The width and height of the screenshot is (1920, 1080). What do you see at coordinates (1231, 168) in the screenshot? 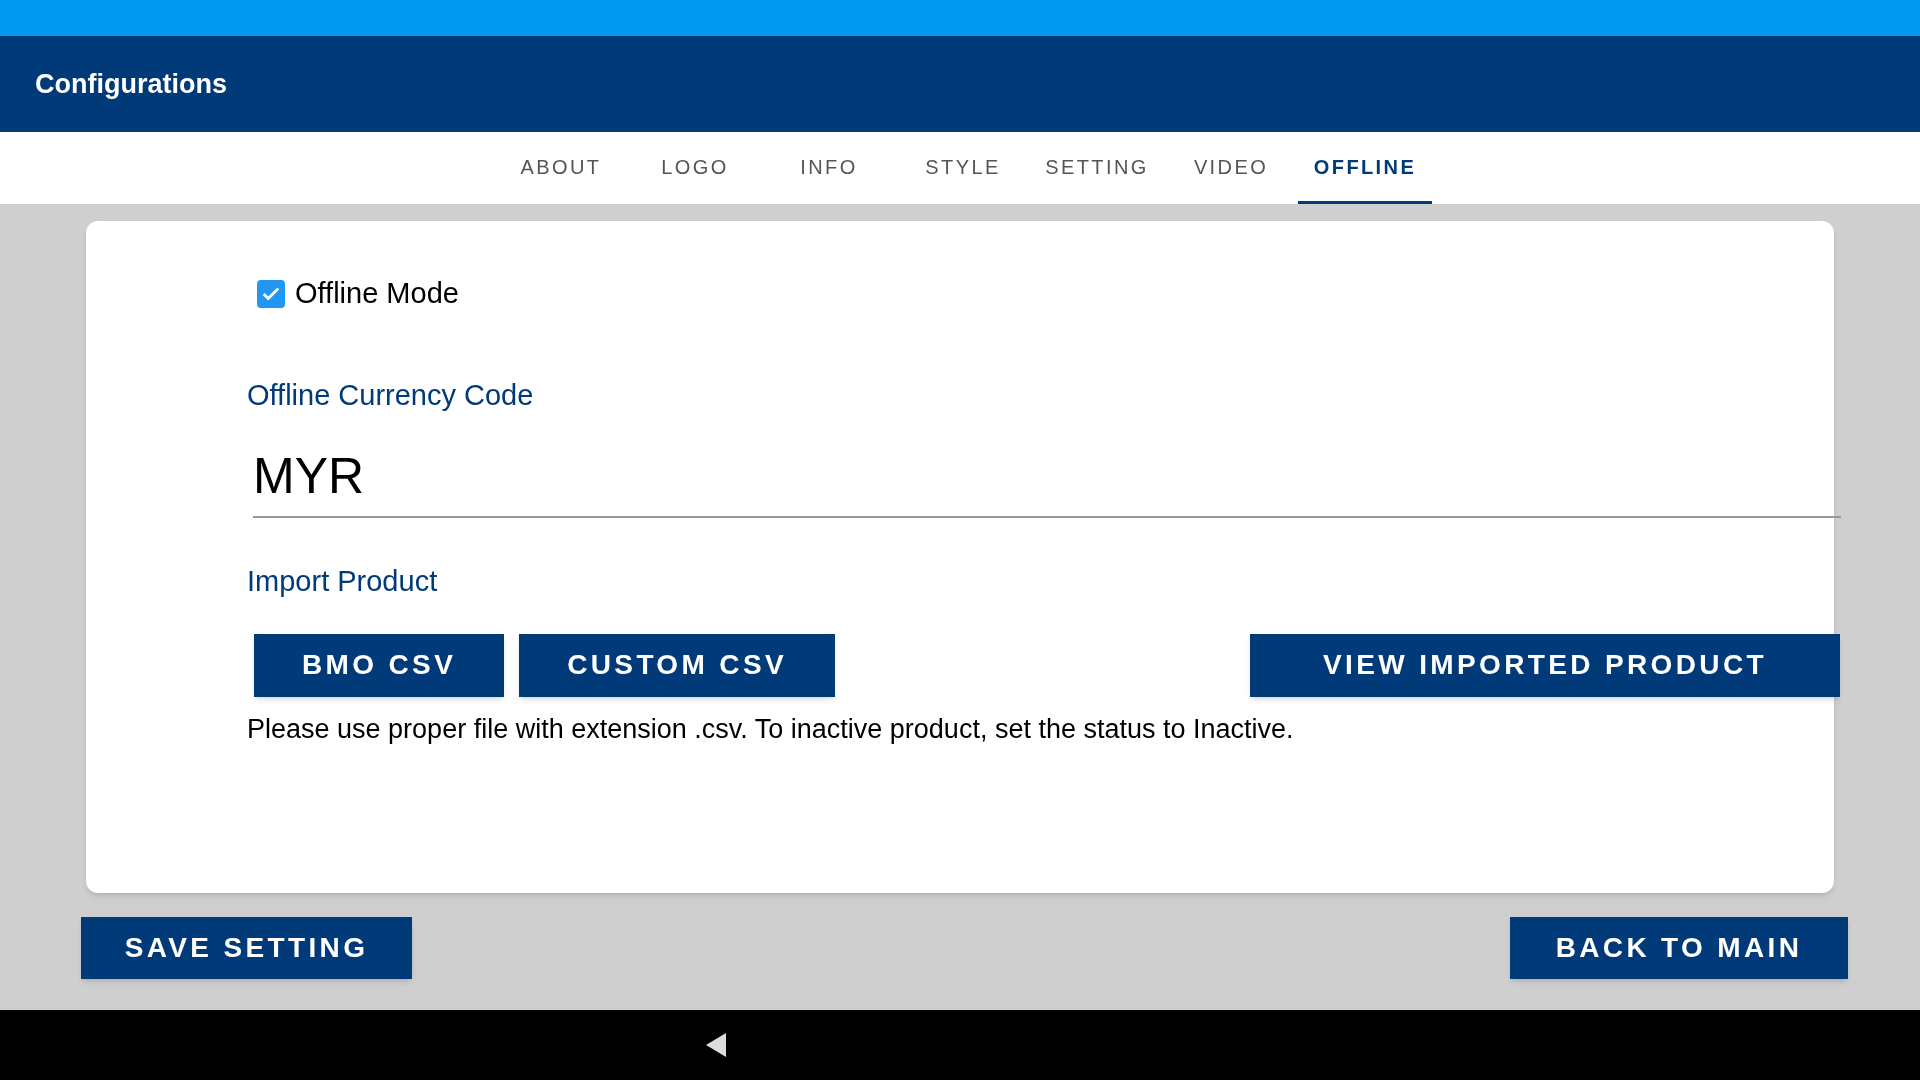
I see `tab: VIDEO` at bounding box center [1231, 168].